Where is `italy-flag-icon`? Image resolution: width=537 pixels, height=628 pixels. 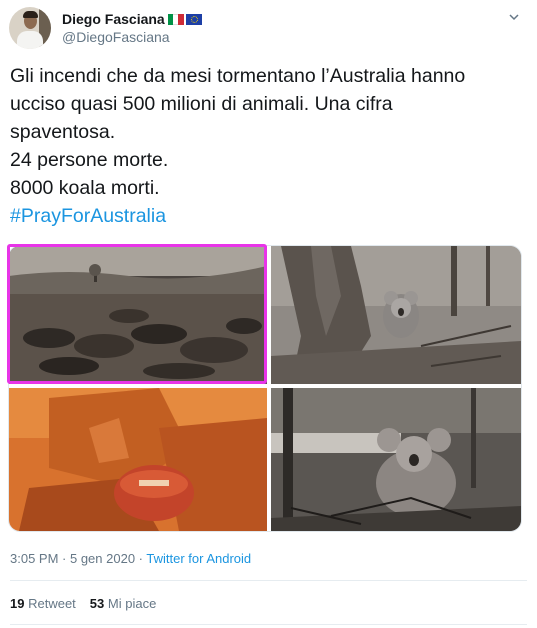
italy-flag-icon is located at coordinates (175, 19).